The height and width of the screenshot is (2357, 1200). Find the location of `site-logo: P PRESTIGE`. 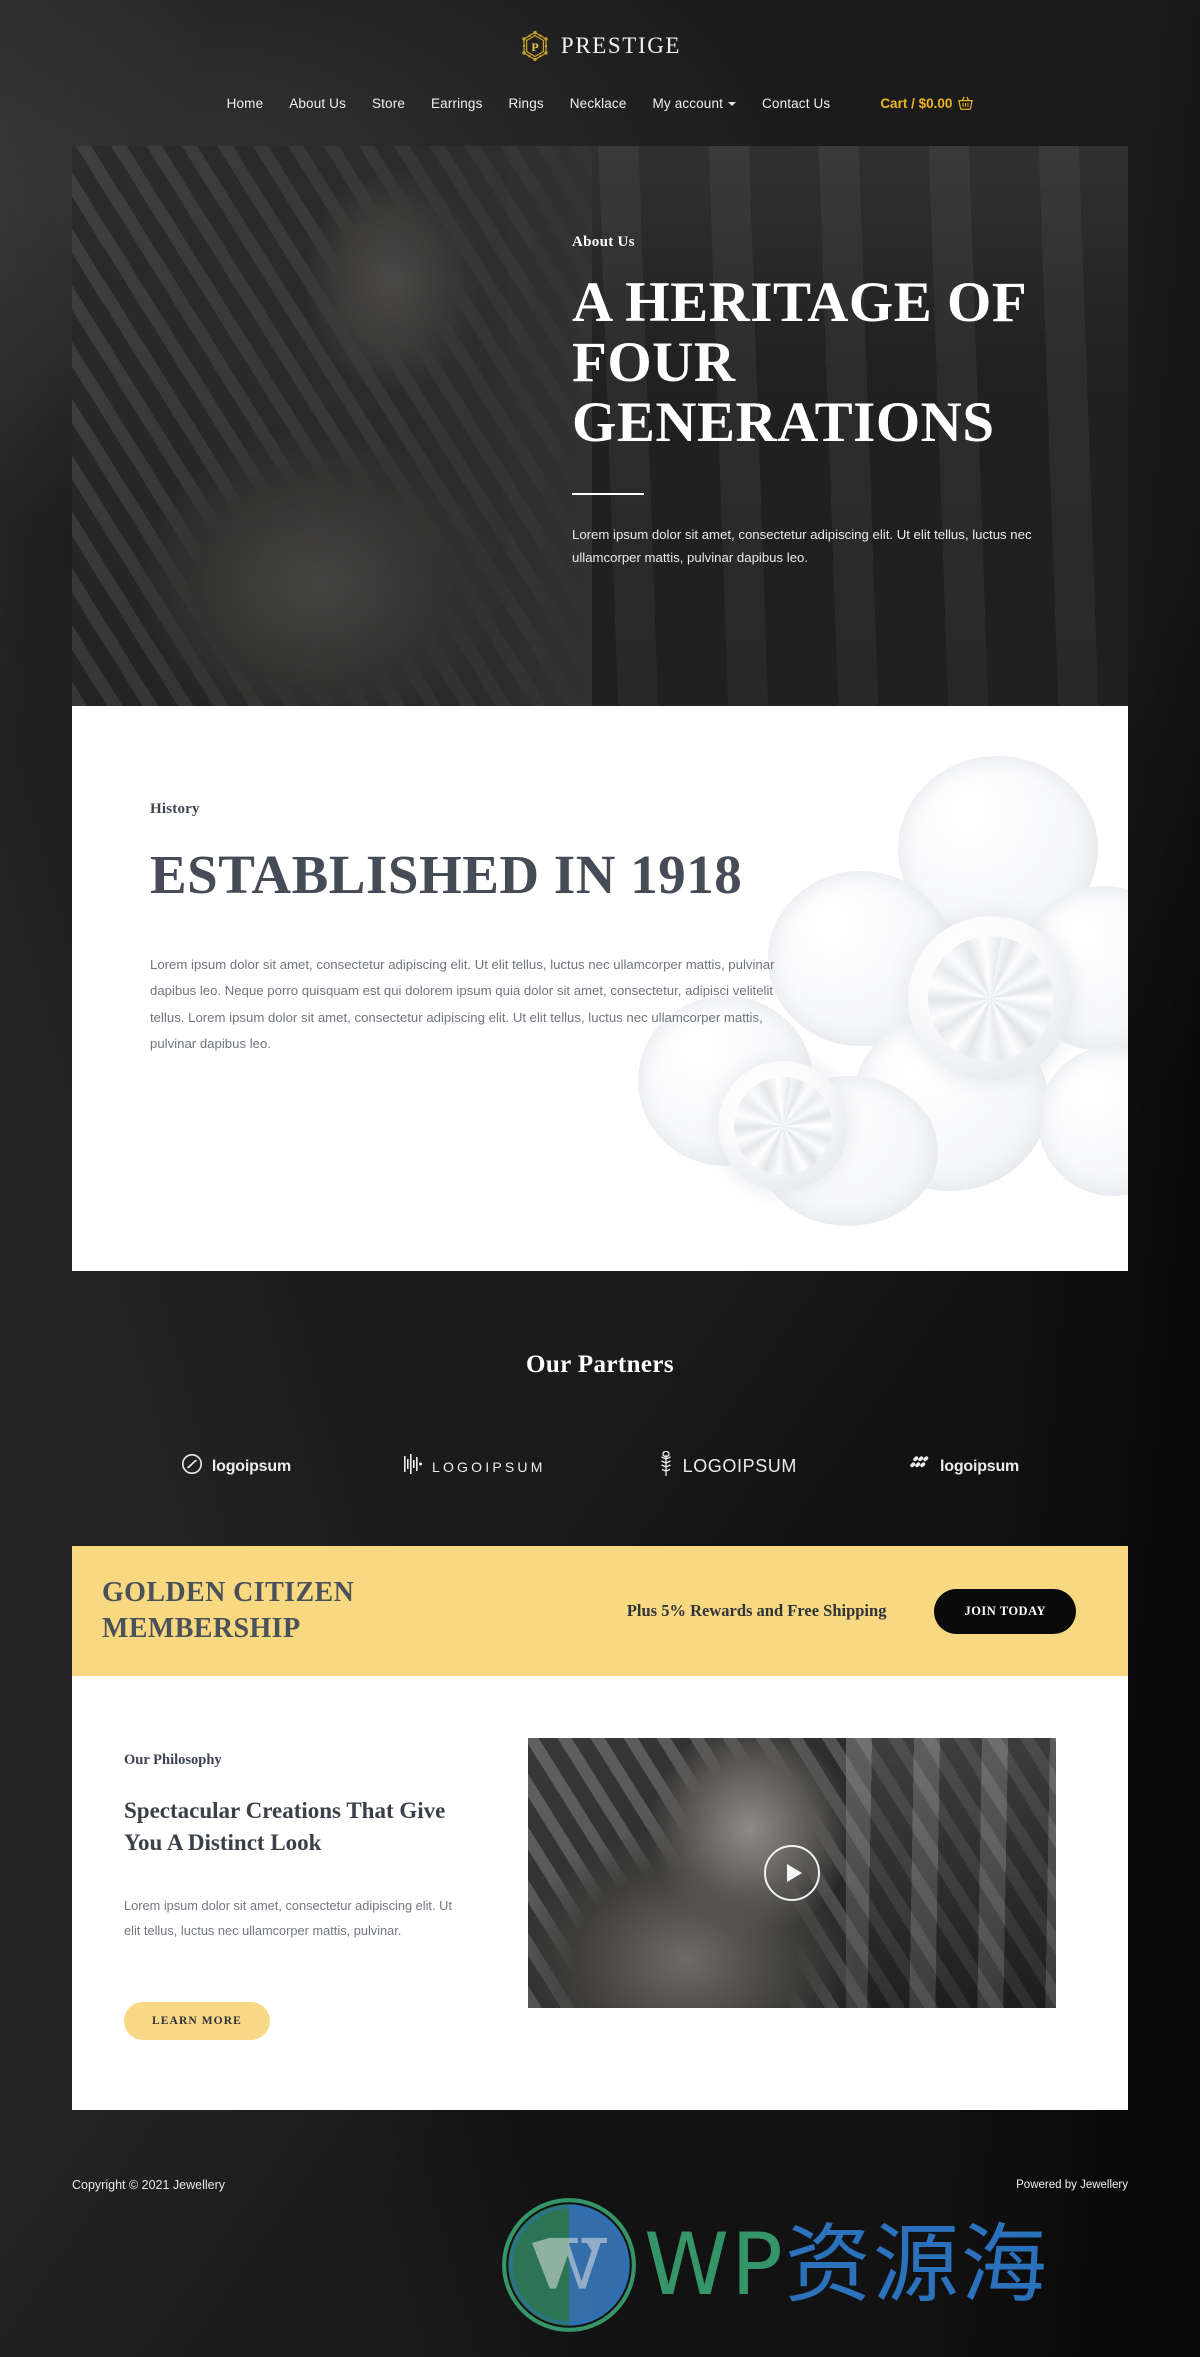

site-logo: P PRESTIGE is located at coordinates (600, 46).